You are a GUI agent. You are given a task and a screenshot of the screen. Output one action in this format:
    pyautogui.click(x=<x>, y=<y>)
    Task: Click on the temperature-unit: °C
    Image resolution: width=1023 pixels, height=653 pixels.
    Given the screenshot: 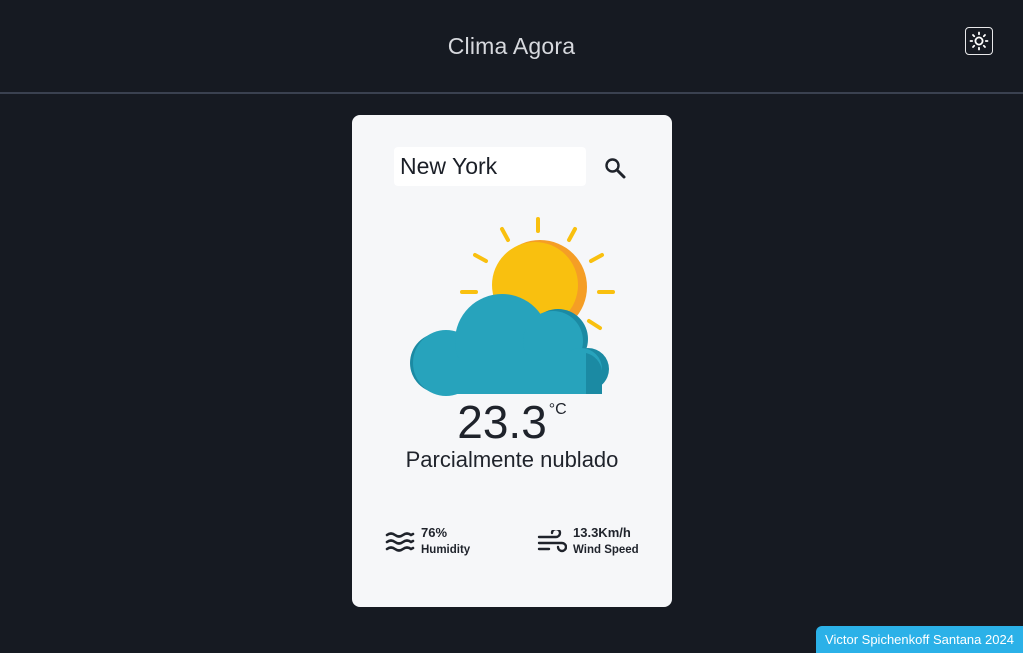 What is the action you would take?
    pyautogui.click(x=557, y=409)
    